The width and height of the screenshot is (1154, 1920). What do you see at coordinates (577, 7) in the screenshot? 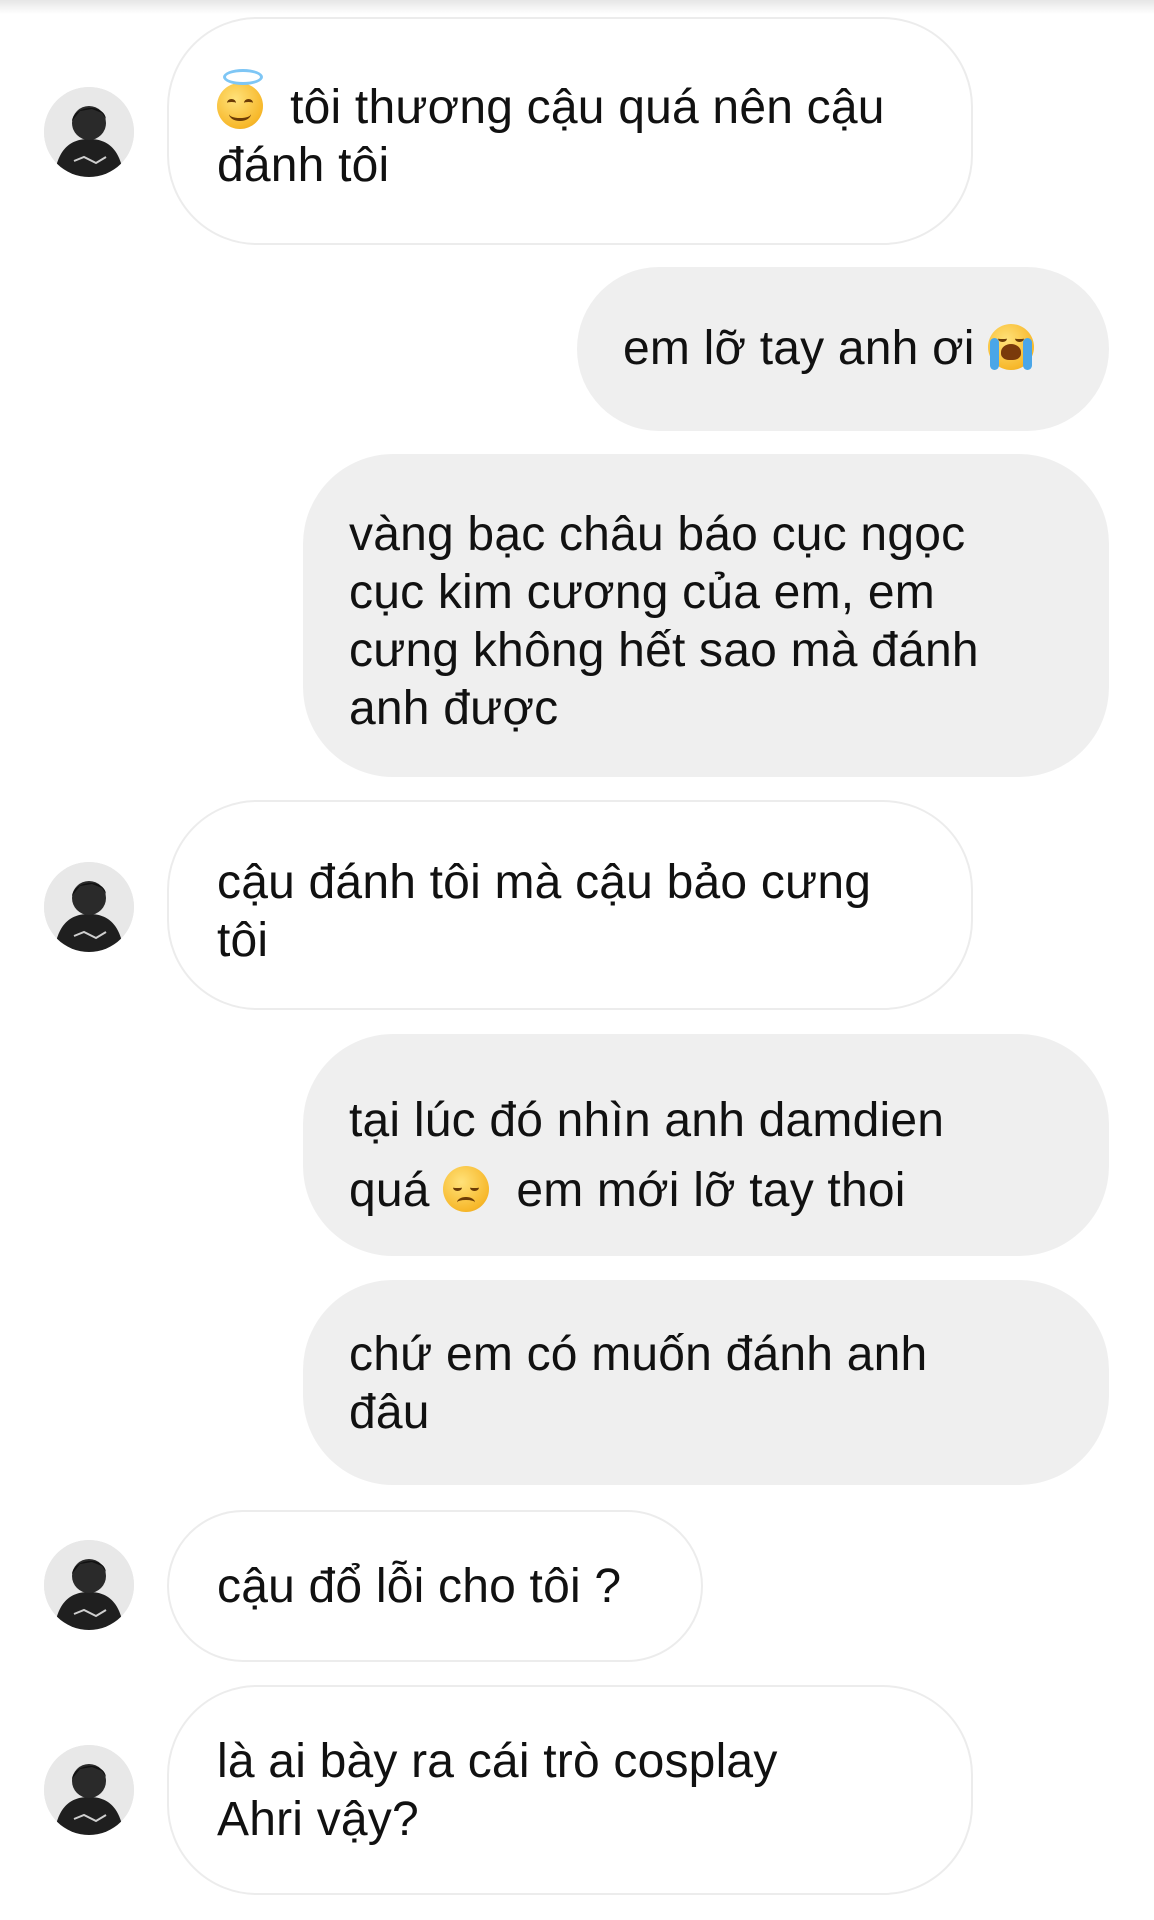
I see `top-edge-shadow` at bounding box center [577, 7].